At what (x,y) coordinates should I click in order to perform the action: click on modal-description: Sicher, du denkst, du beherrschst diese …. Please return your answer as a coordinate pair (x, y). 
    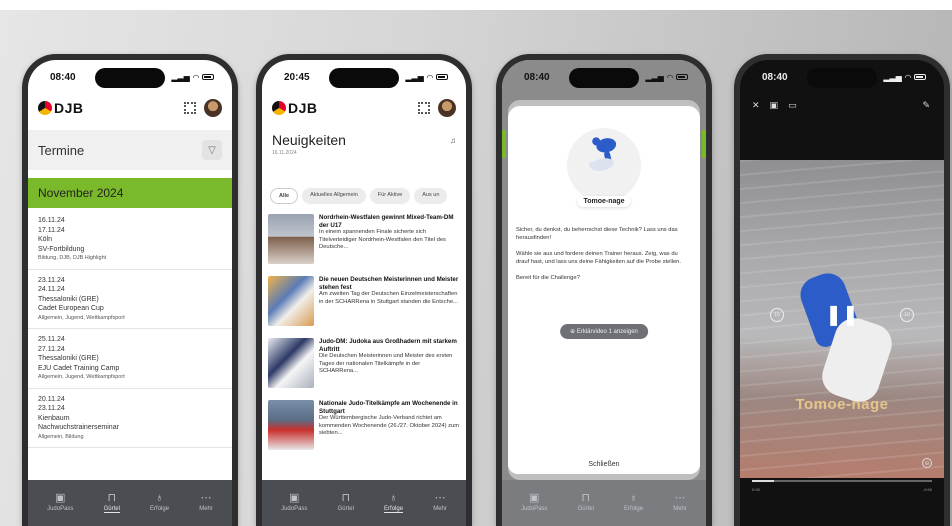
    Looking at the image, I should click on (604, 258).